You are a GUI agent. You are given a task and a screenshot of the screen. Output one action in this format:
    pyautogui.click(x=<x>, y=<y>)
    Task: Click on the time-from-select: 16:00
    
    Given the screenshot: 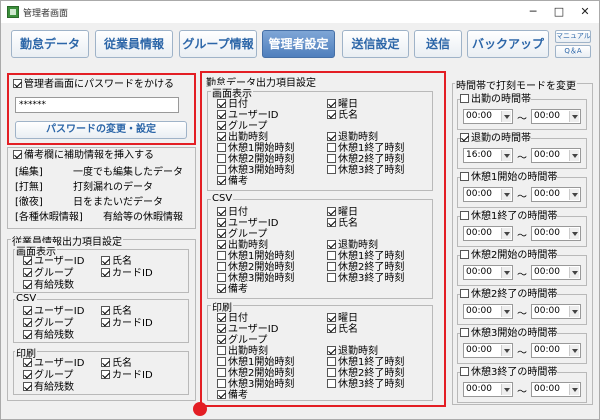 What is the action you would take?
    pyautogui.click(x=488, y=155)
    